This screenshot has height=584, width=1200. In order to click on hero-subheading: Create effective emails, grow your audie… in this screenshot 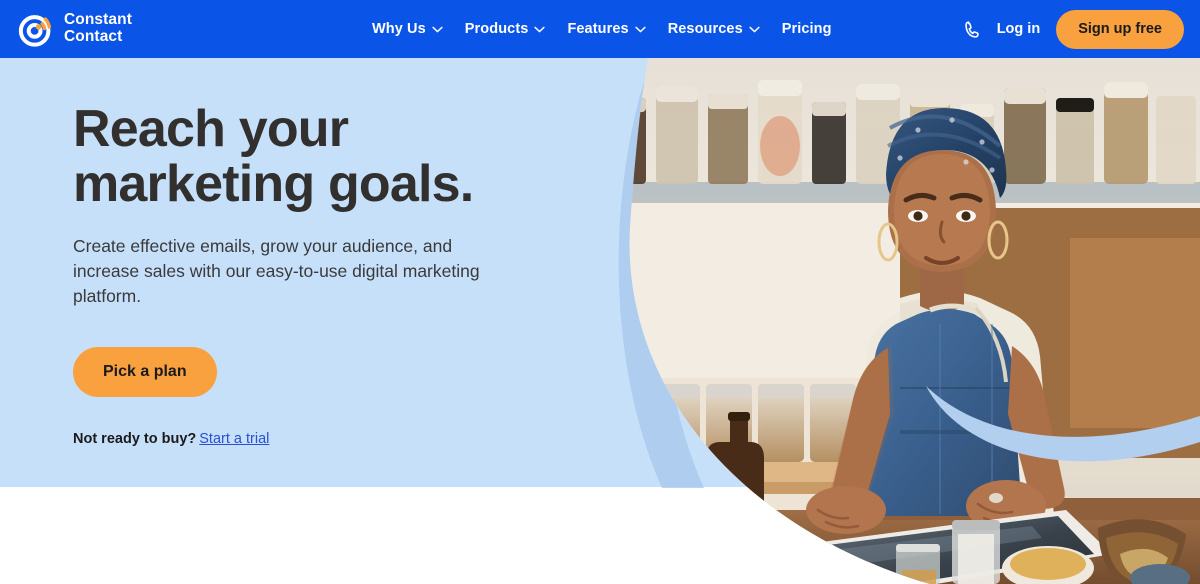, I will do `click(276, 271)`.